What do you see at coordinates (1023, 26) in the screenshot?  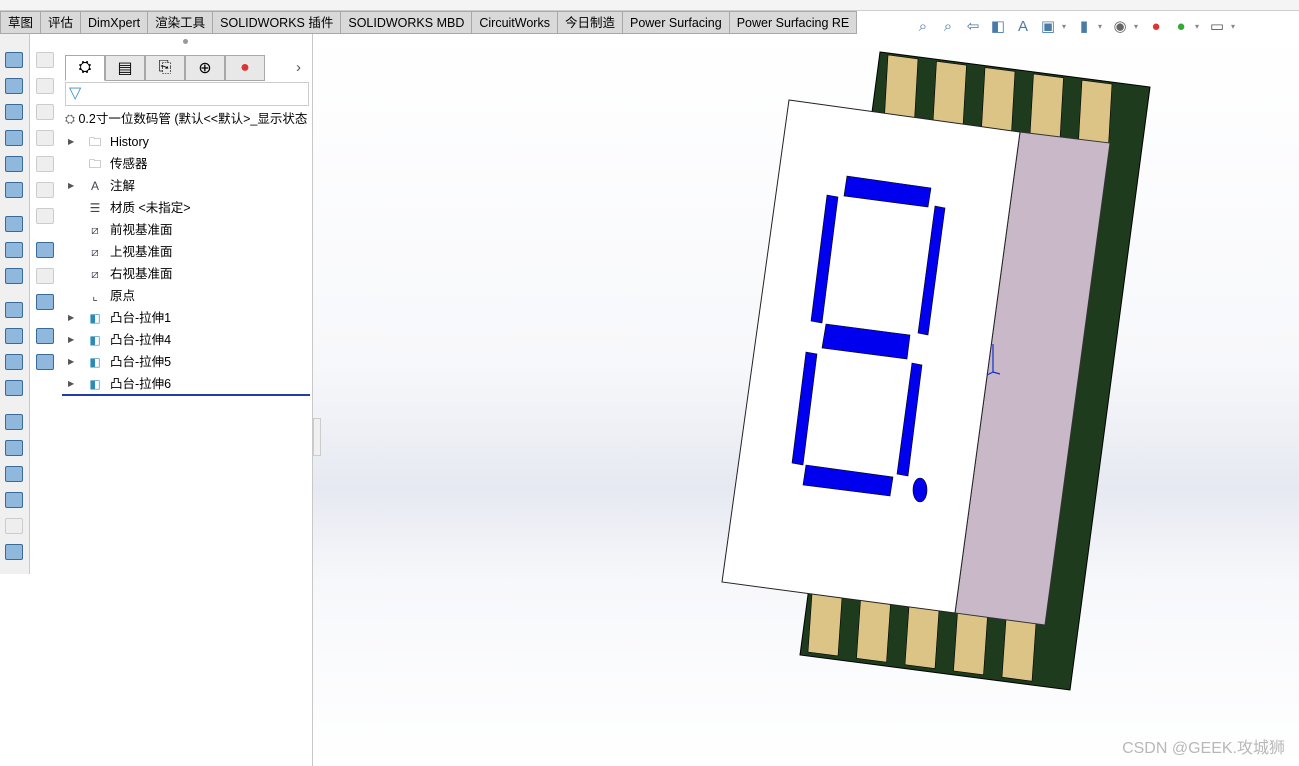 I see `dynamic-annotation-icon: A` at bounding box center [1023, 26].